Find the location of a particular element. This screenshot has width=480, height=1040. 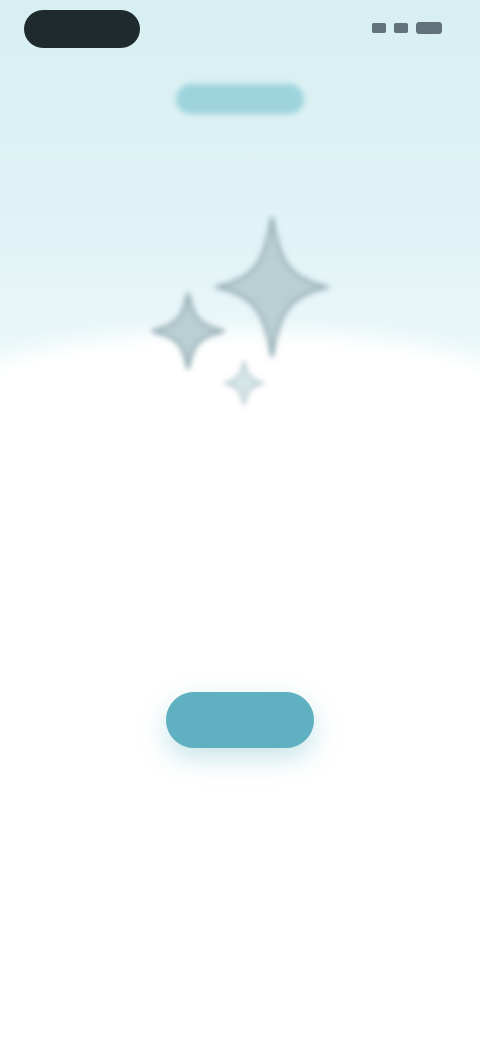

dynamic-island is located at coordinates (82, 29).